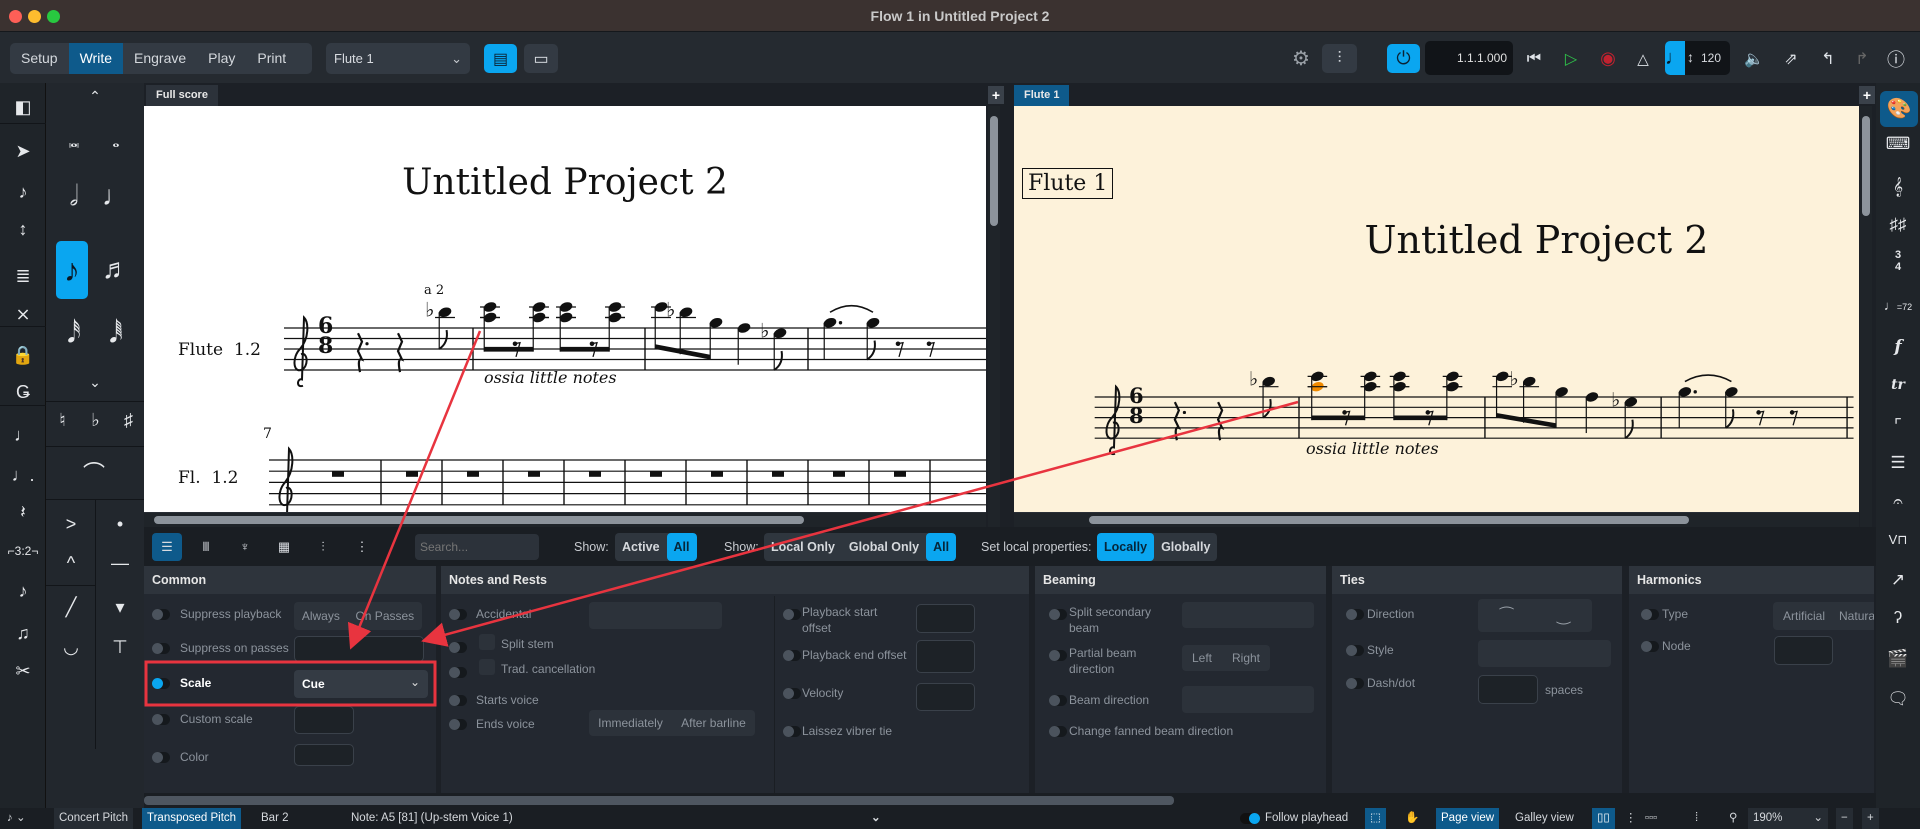  I want to click on node-field, so click(1803, 650).